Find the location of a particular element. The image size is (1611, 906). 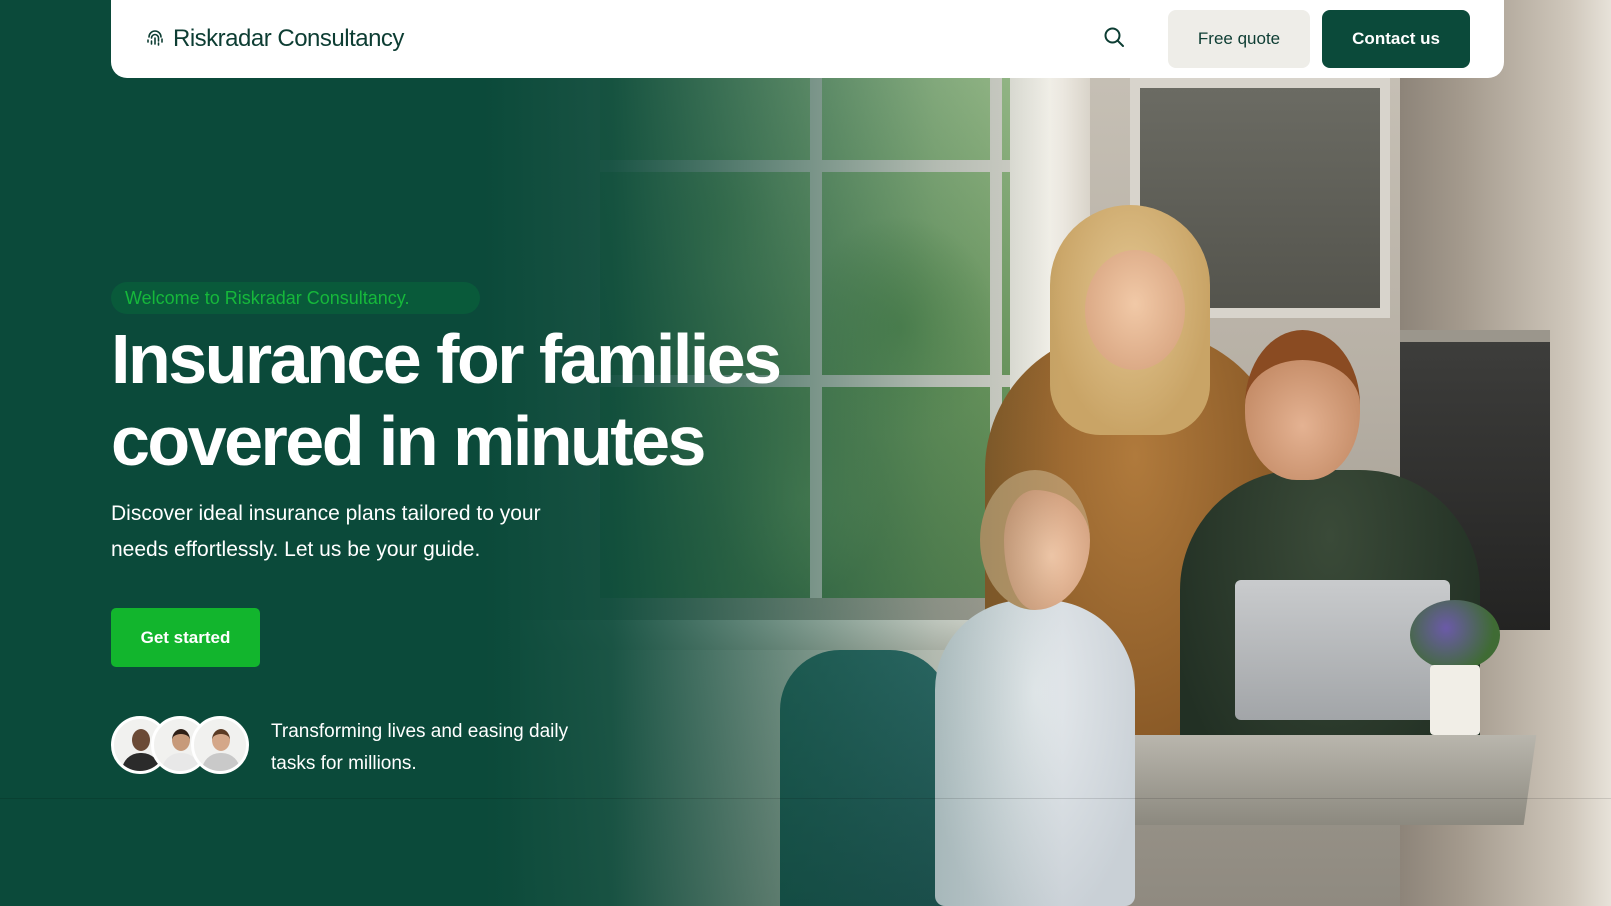

avatar-group is located at coordinates (181, 746).